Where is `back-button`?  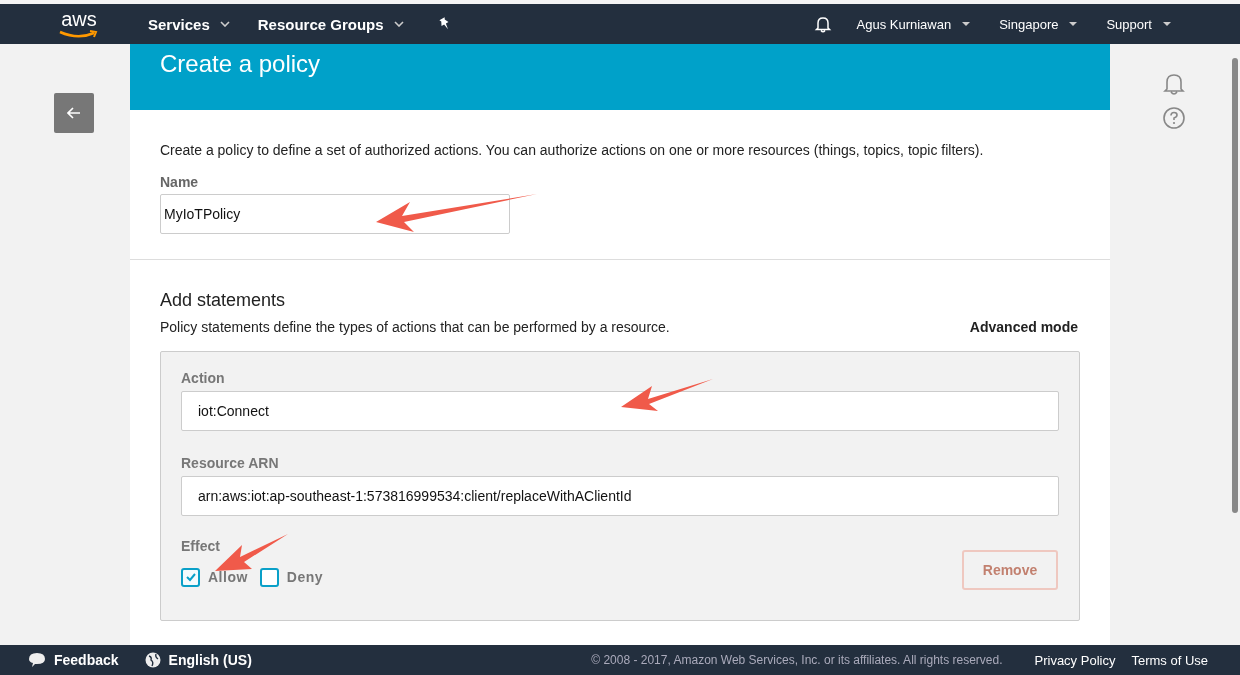 back-button is located at coordinates (74, 113).